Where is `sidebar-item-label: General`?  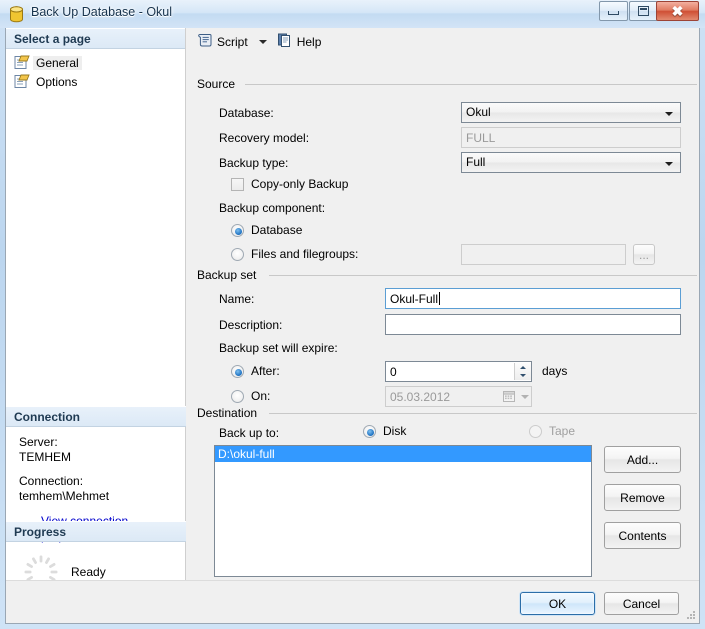 sidebar-item-label: General is located at coordinates (57, 62).